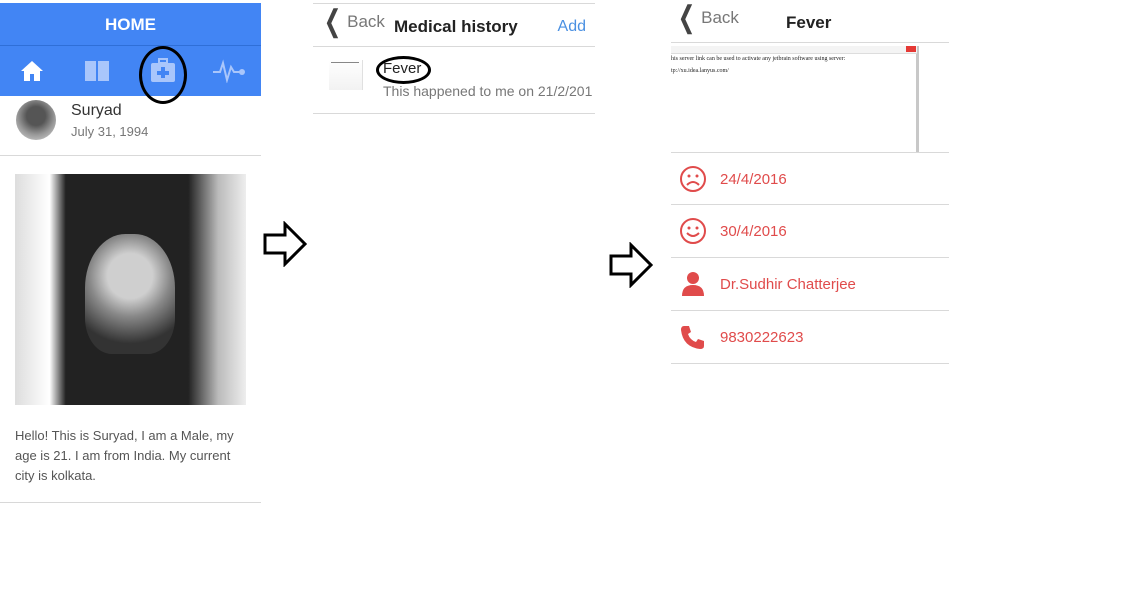 This screenshot has height=593, width=1127. I want to click on page-title: Medical history, so click(456, 26).